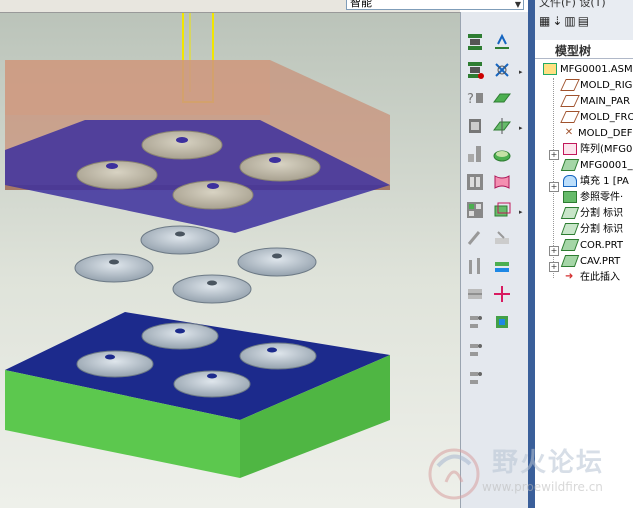  Describe the element at coordinates (502, 266) in the screenshot. I see `trim-icon` at that location.